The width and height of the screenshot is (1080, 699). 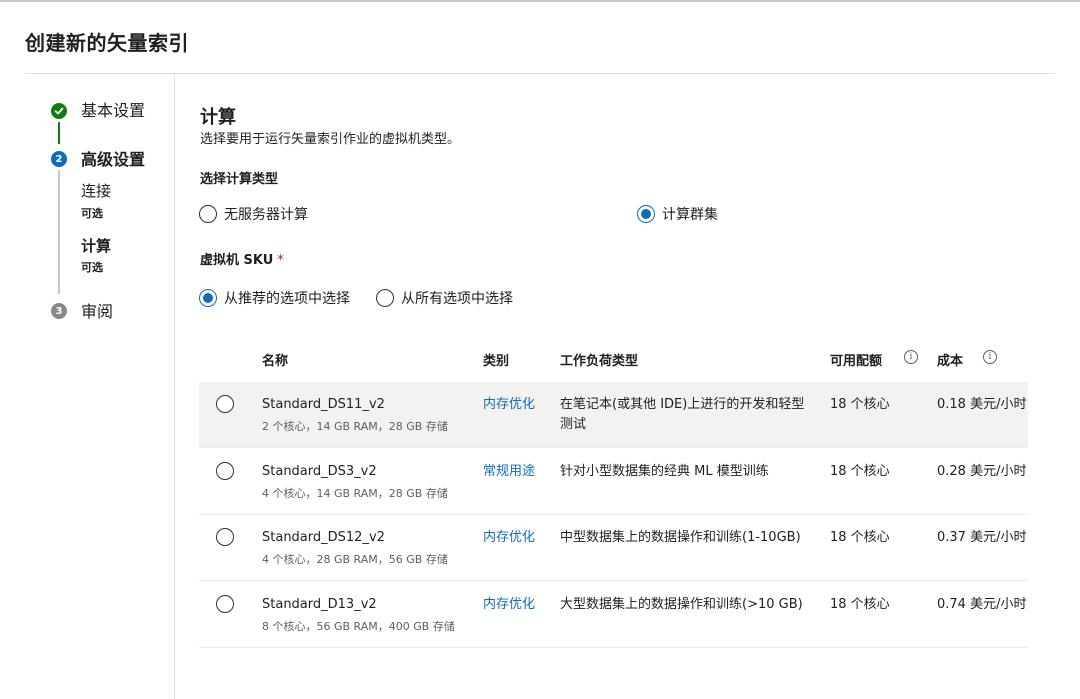 What do you see at coordinates (92, 213) in the screenshot?
I see `substep-connection-optional: 可选` at bounding box center [92, 213].